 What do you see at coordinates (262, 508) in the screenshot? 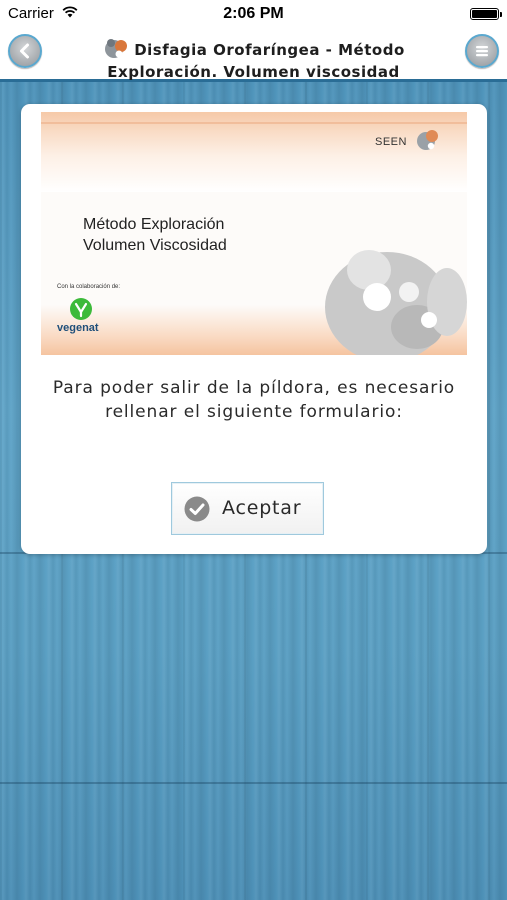
I see `accept-button-label: Aceptar` at bounding box center [262, 508].